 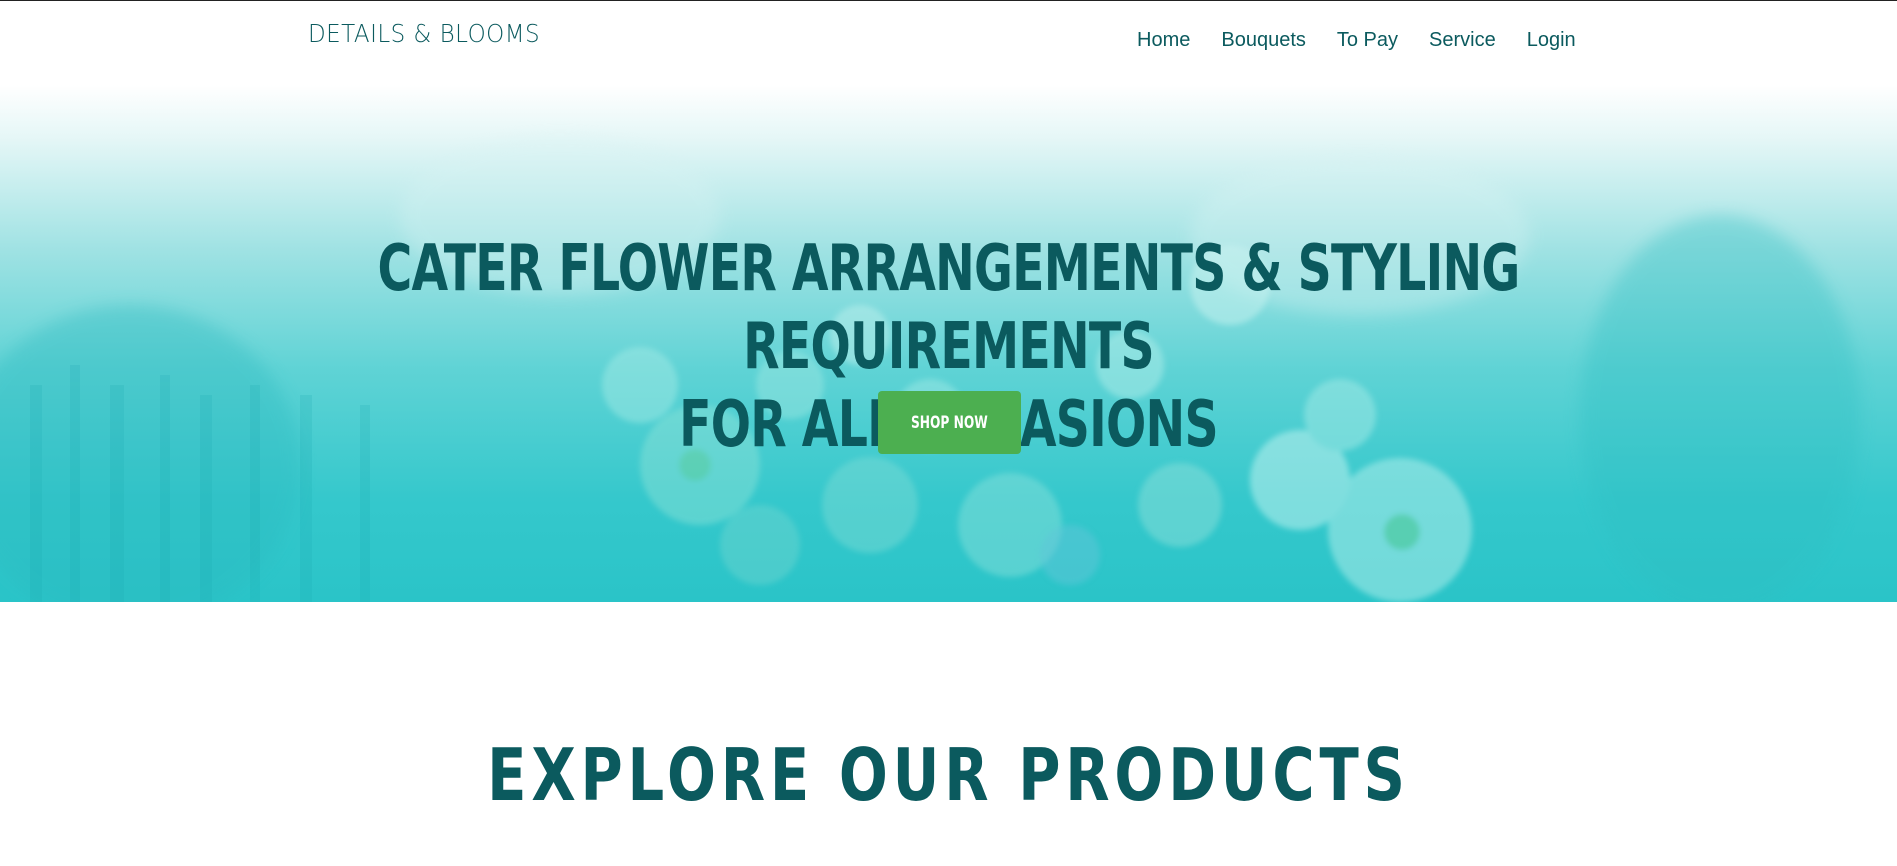 What do you see at coordinates (1551, 40) in the screenshot?
I see `nav-login: Login` at bounding box center [1551, 40].